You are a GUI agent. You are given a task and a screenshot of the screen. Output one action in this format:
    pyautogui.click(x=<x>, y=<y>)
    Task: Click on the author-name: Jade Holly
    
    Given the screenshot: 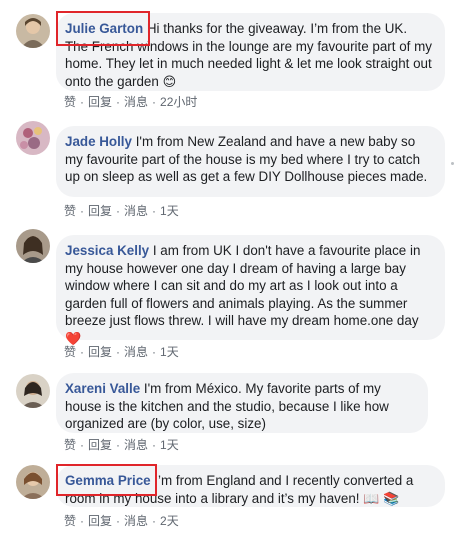 What is the action you would take?
    pyautogui.click(x=98, y=141)
    